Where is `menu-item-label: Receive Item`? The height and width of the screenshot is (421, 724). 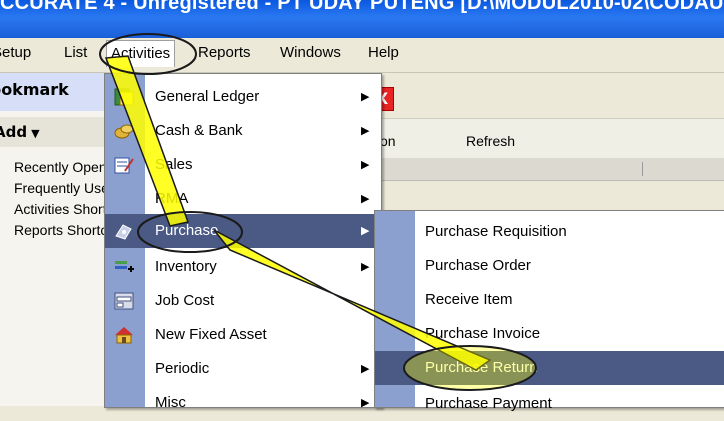 menu-item-label: Receive Item is located at coordinates (469, 299).